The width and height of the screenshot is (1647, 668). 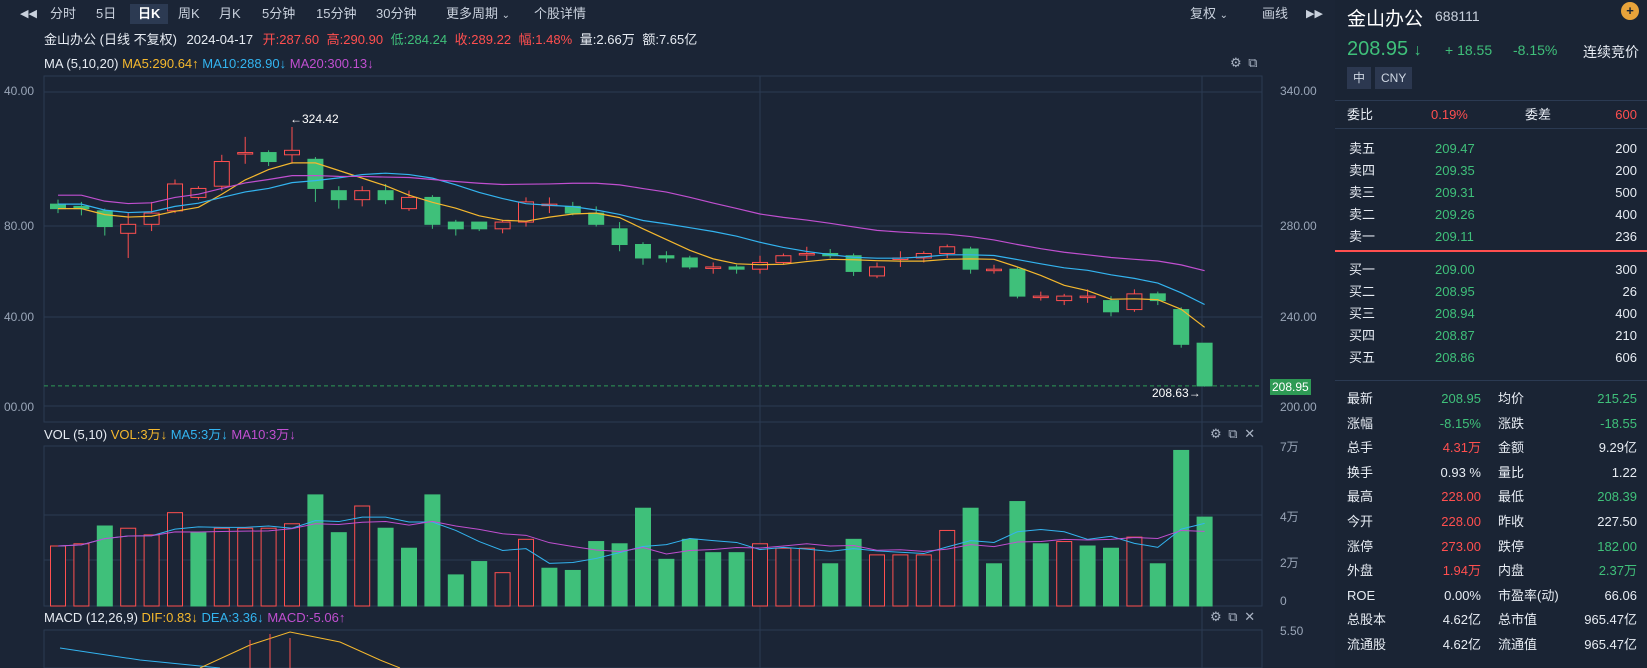 I want to click on bid-label: 买二, so click(x=1362, y=291).